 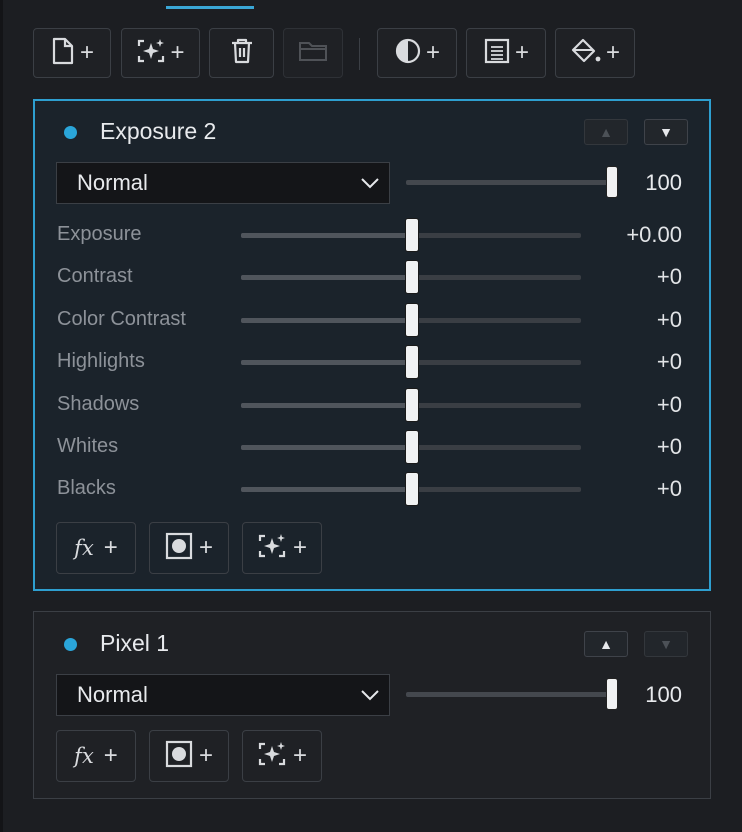 I want to click on layer-title: Exposure 2, so click(x=158, y=131).